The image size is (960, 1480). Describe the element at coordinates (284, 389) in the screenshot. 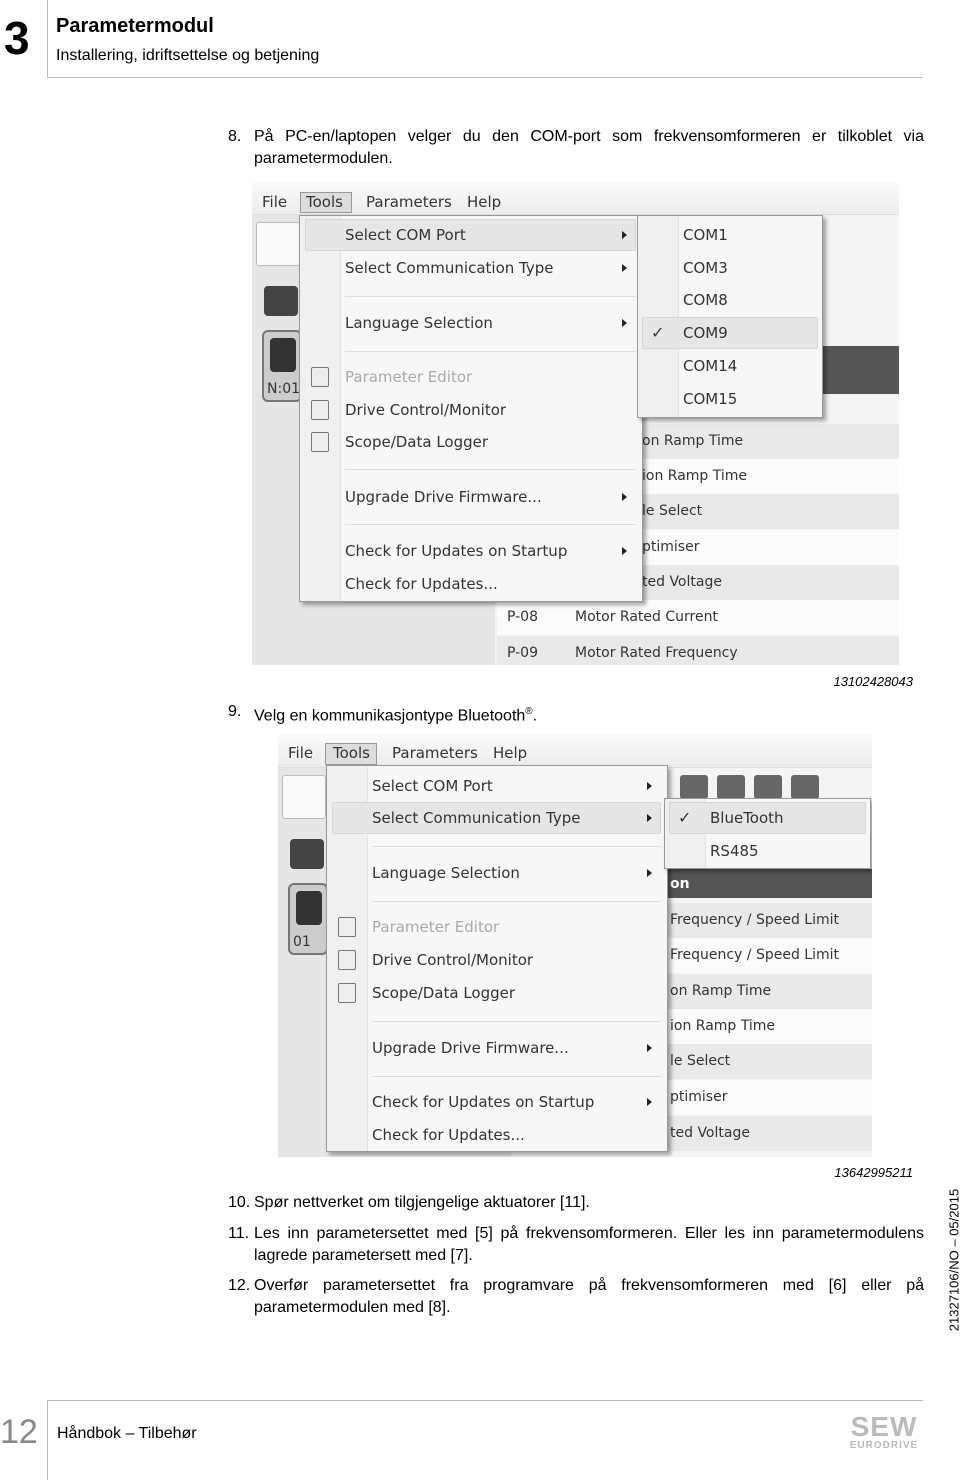

I see `device-label: N:01` at that location.